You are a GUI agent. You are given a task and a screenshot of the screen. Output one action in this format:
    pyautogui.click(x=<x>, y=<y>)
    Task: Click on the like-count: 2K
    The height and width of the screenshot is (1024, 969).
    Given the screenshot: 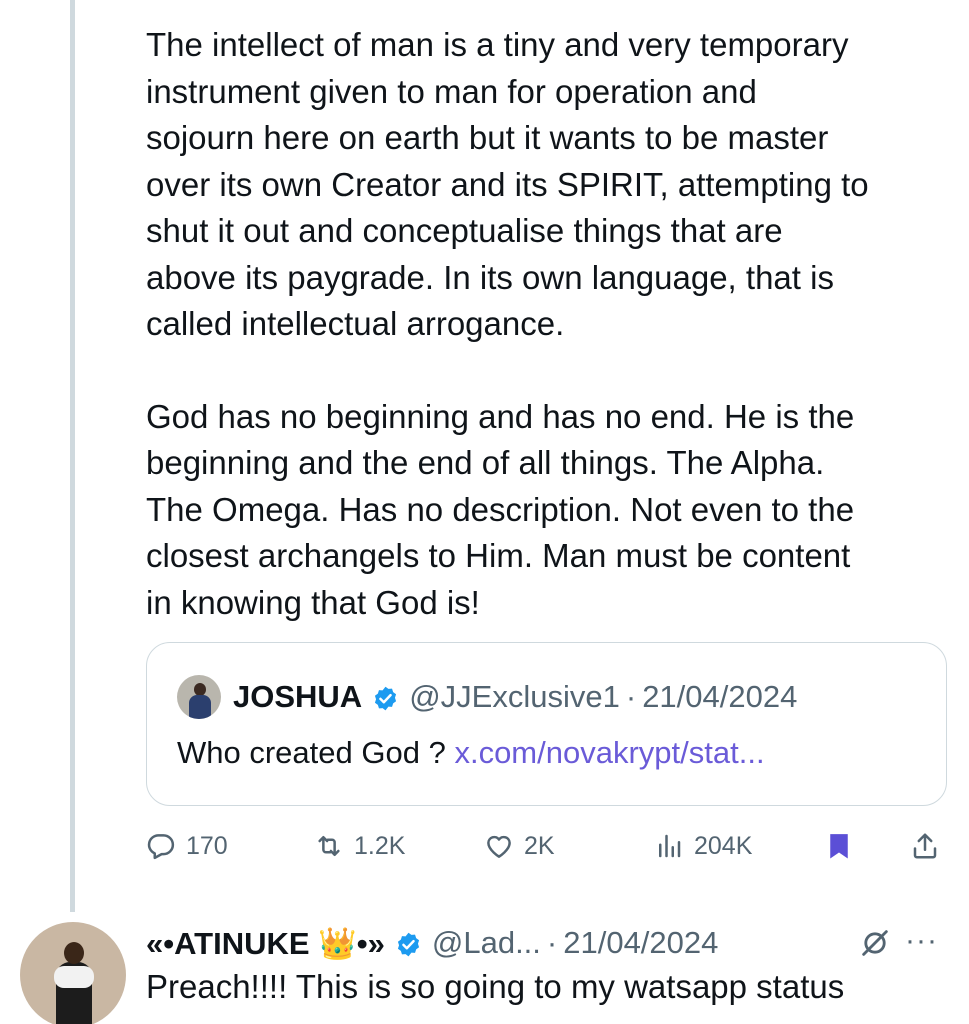 What is the action you would take?
    pyautogui.click(x=539, y=845)
    